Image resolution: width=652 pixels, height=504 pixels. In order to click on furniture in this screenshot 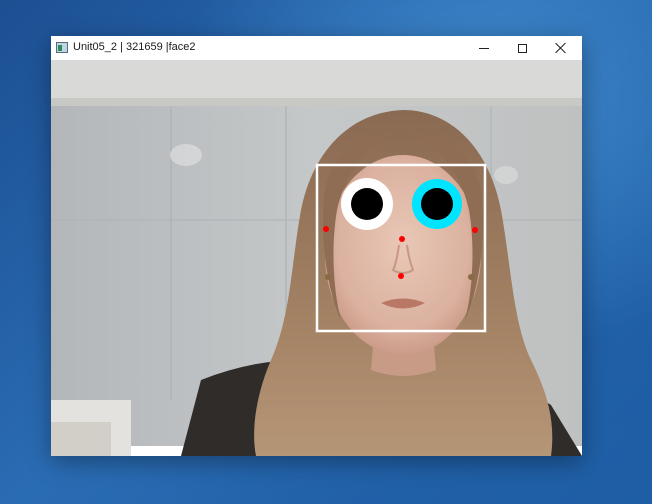, I will do `click(81, 439)`.